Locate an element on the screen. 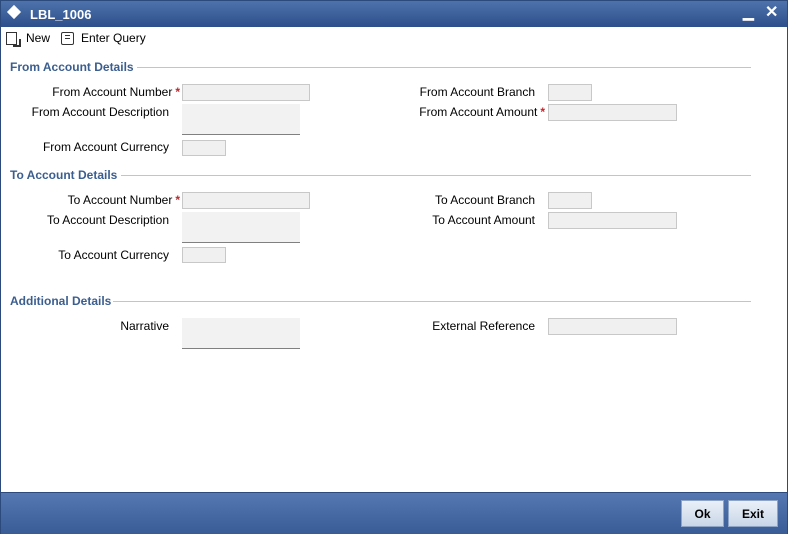 Image resolution: width=788 pixels, height=534 pixels. narrative-label: Narrative is located at coordinates (144, 326).